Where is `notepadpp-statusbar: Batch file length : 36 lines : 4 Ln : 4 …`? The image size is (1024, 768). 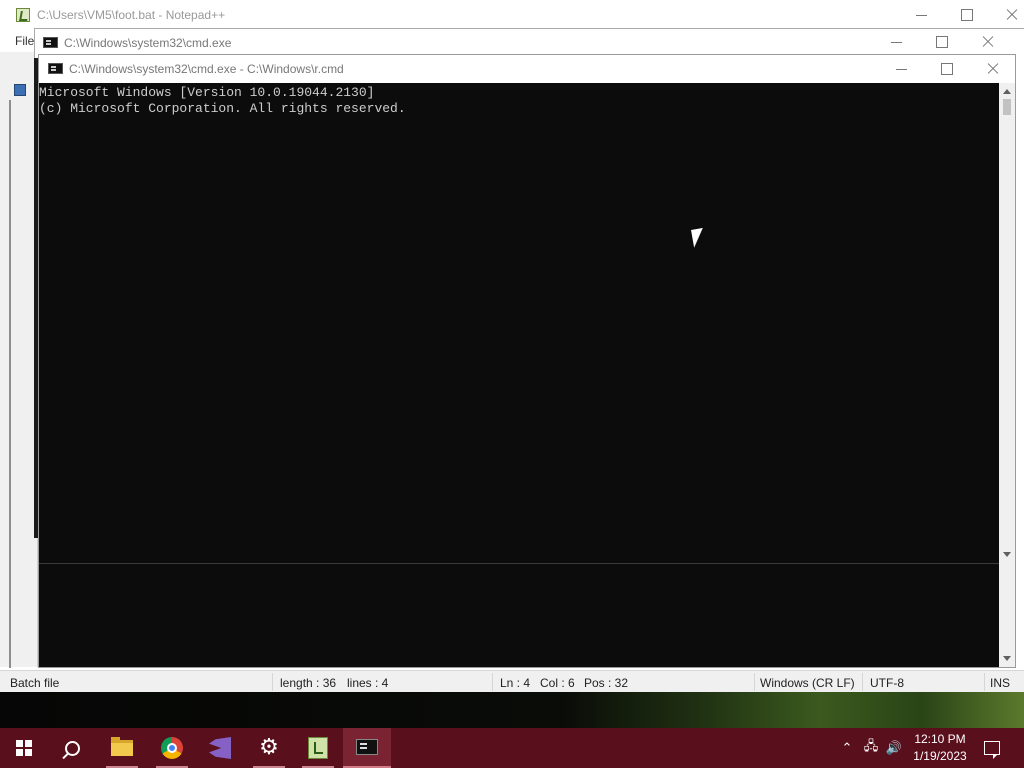 notepadpp-statusbar: Batch file length : 36 lines : 4 Ln : 4 … is located at coordinates (512, 681).